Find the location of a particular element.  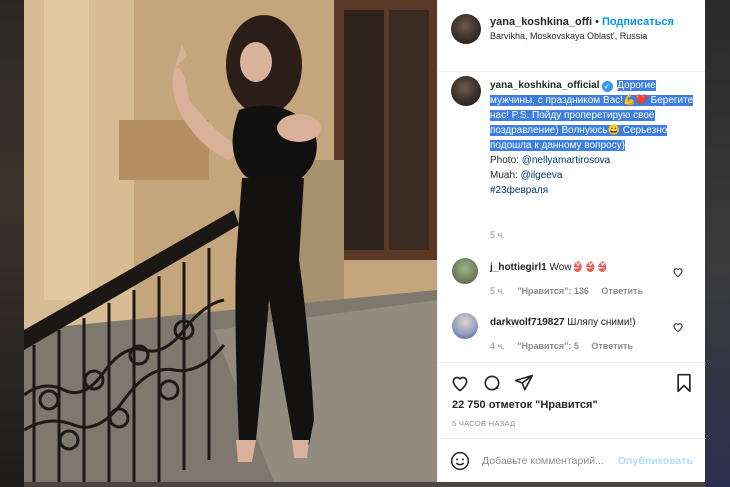

comment-meta: 5 ч. "Нравится": 136 Ответить is located at coordinates (571, 291).